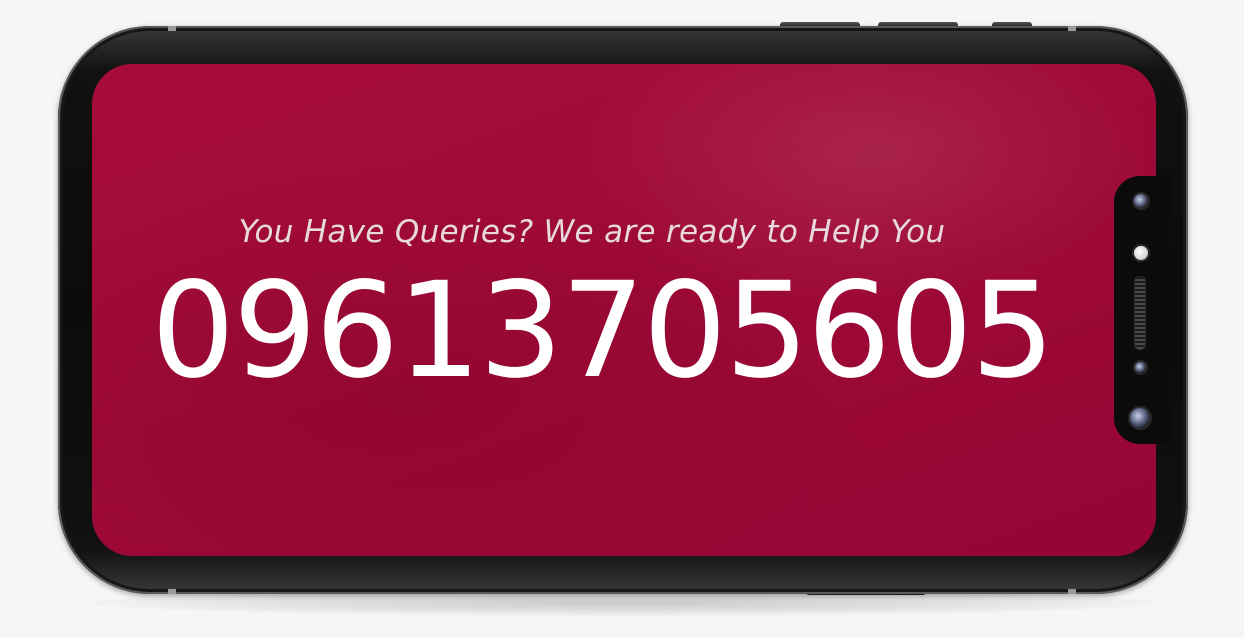 This screenshot has height=638, width=1244. Describe the element at coordinates (1140, 418) in the screenshot. I see `front-lens-icon` at that location.